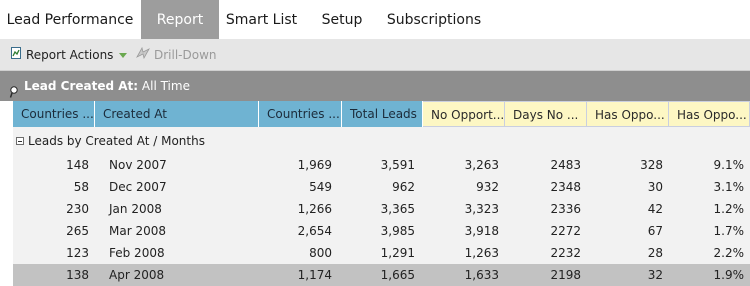 Image resolution: width=750 pixels, height=286 pixels. What do you see at coordinates (397, 231) in the screenshot?
I see `table-cell: 3,985` at bounding box center [397, 231].